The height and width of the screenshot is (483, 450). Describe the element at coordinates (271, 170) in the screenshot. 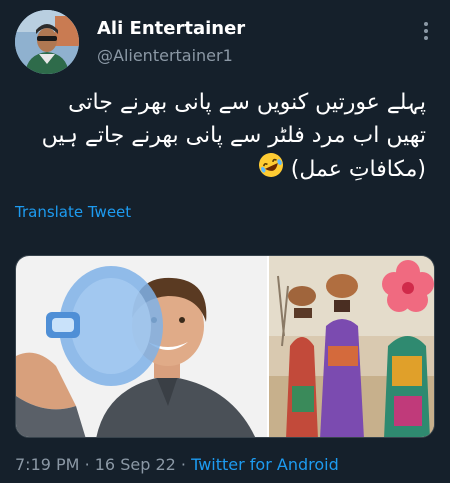

I see `laughing-emoji-icon` at that location.